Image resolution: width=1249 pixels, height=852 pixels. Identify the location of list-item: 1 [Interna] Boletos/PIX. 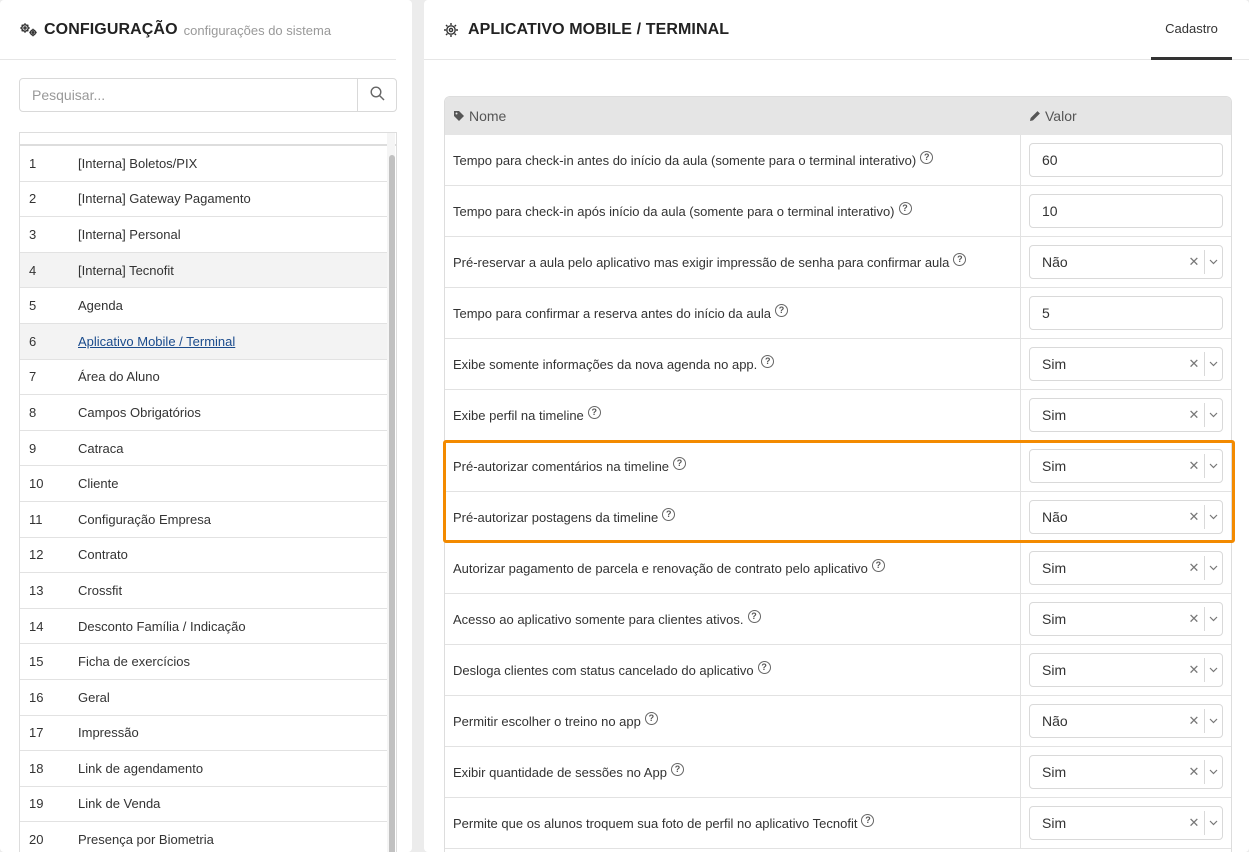
(203, 164).